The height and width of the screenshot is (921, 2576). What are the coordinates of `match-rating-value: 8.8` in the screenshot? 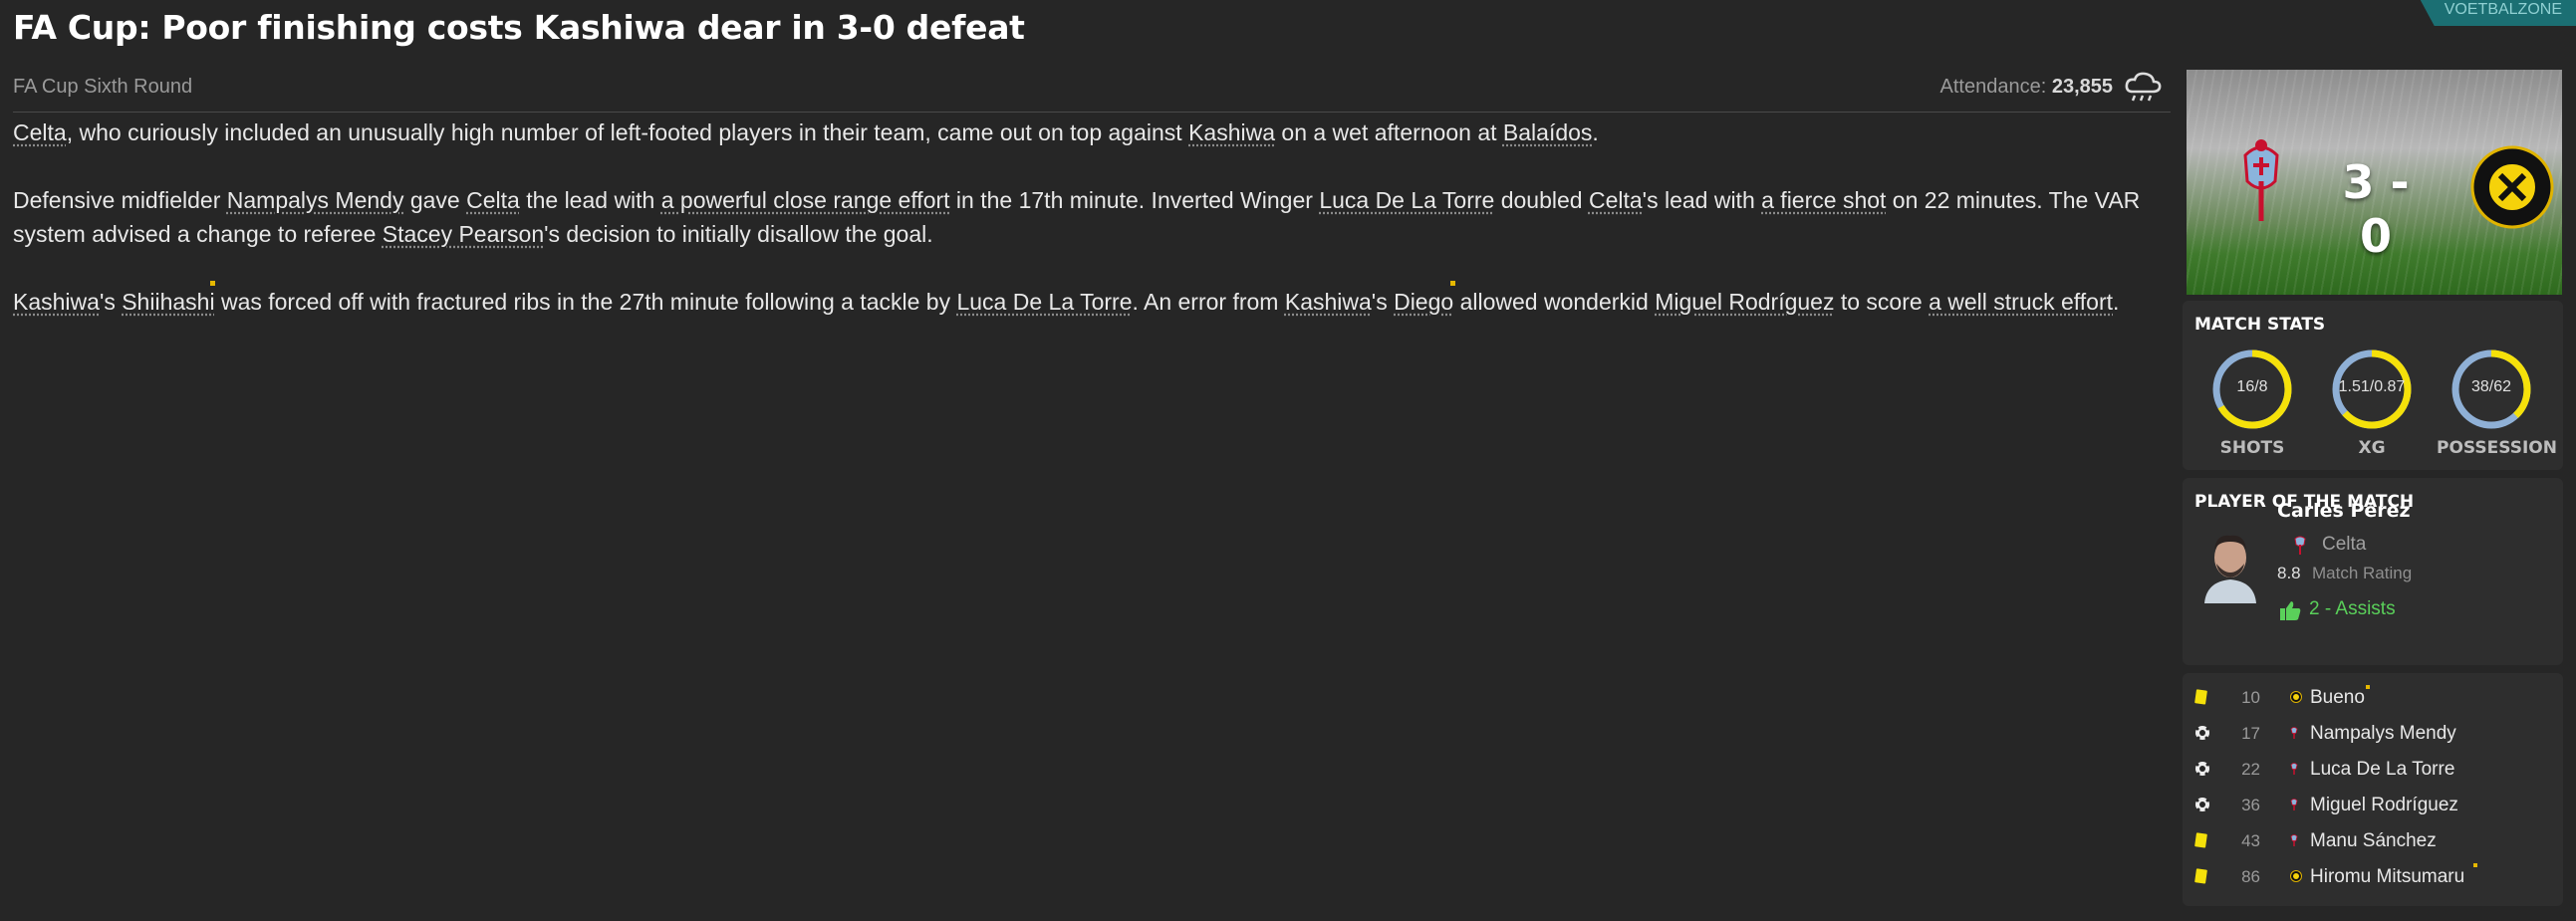 It's located at (2289, 573).